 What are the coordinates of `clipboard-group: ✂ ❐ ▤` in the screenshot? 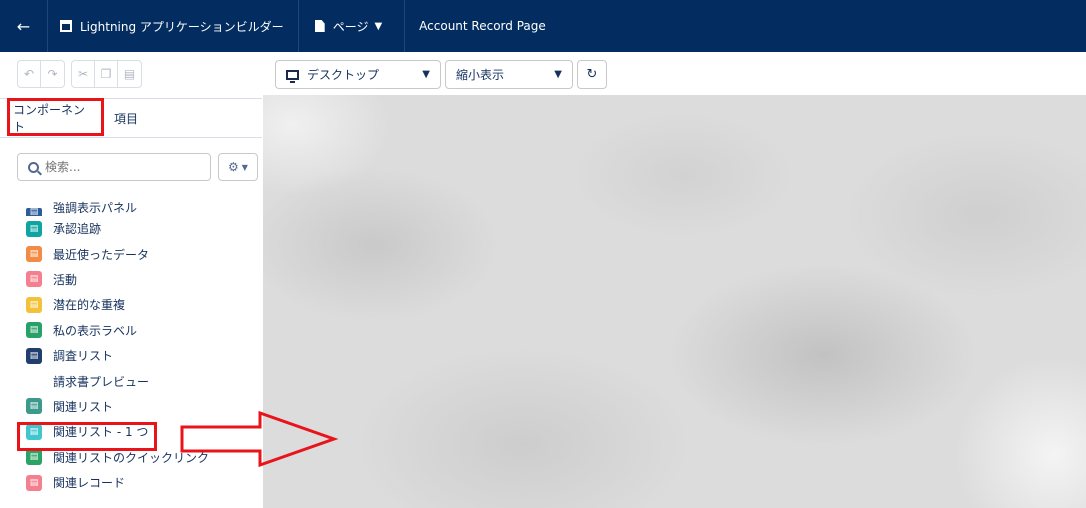 It's located at (106, 74).